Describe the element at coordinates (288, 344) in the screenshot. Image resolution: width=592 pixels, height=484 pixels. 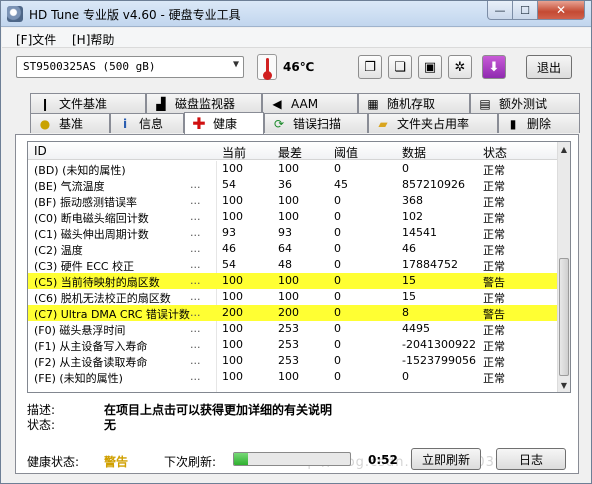
I see `cell-worst: 253` at that location.